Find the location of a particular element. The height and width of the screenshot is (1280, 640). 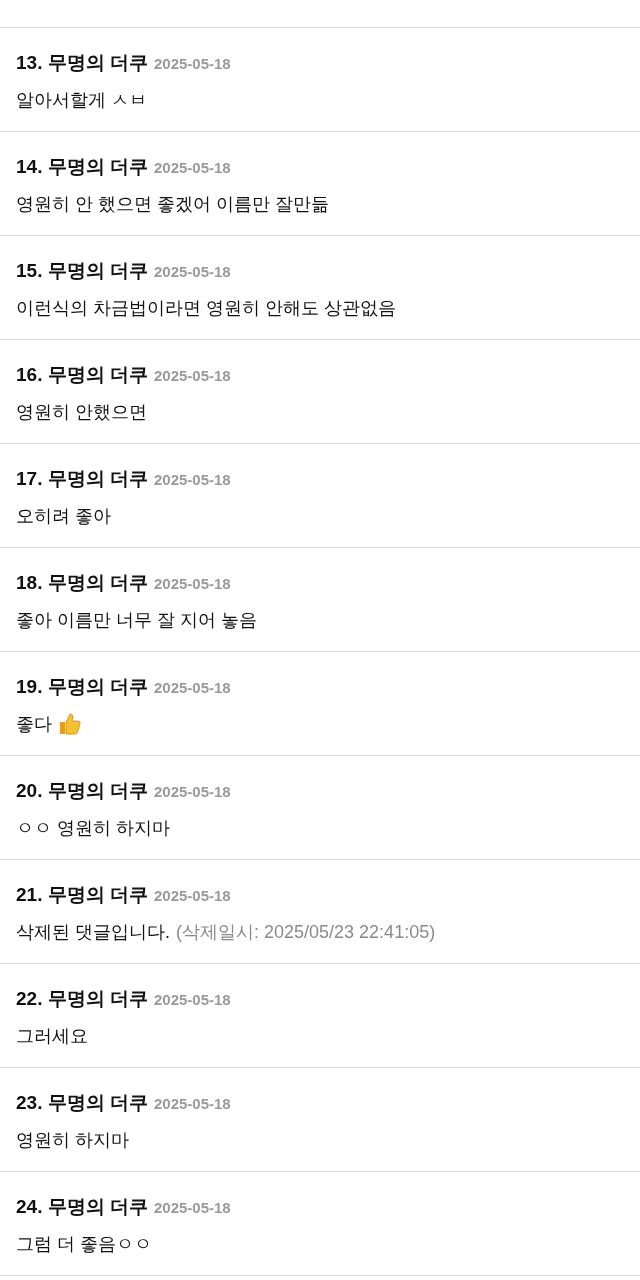

comment-author: 18. 무명의 더쿠 is located at coordinates (82, 583).